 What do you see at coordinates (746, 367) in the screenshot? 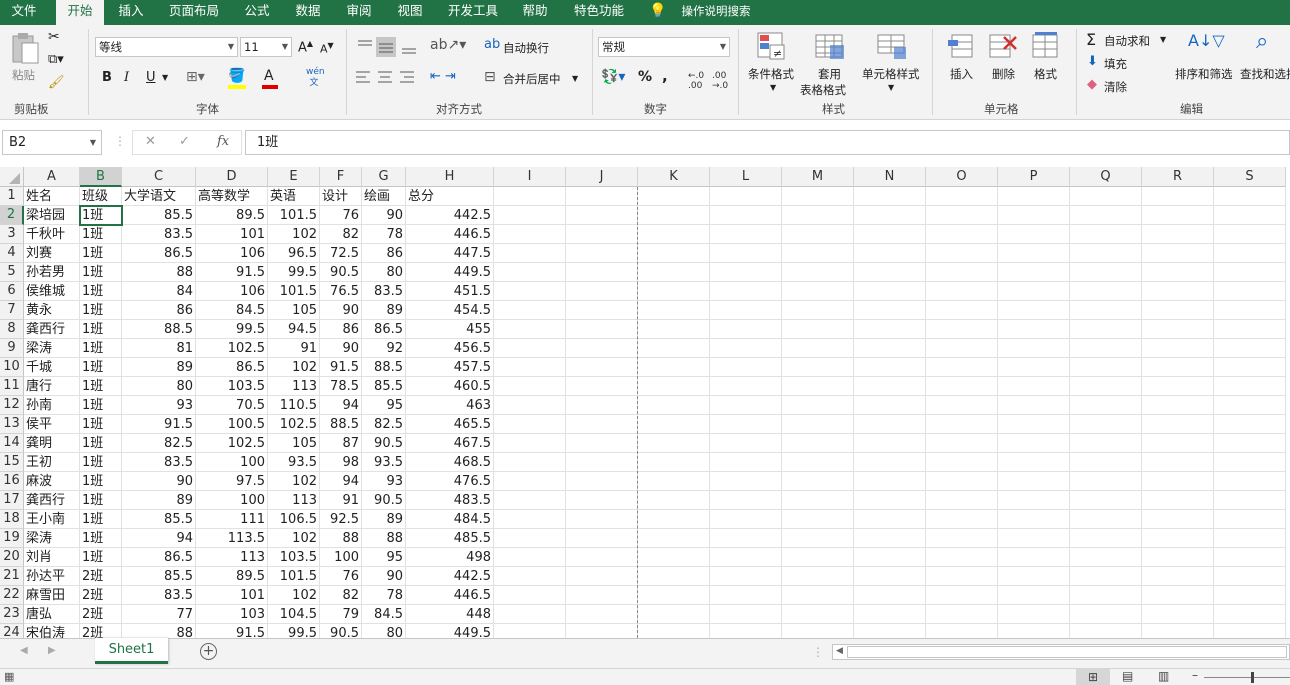
I see `cell-L10` at bounding box center [746, 367].